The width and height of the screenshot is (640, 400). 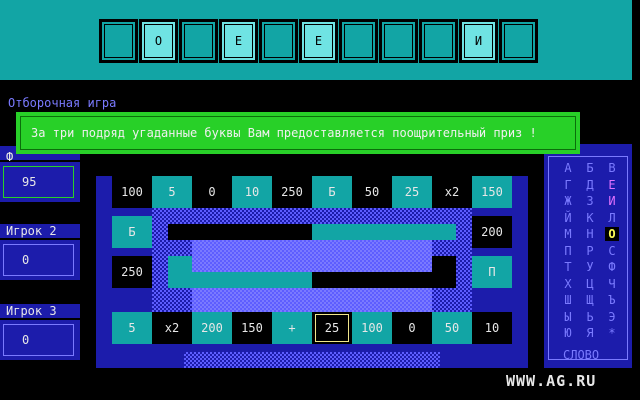 I want to click on sector-top: 0, so click(x=212, y=192).